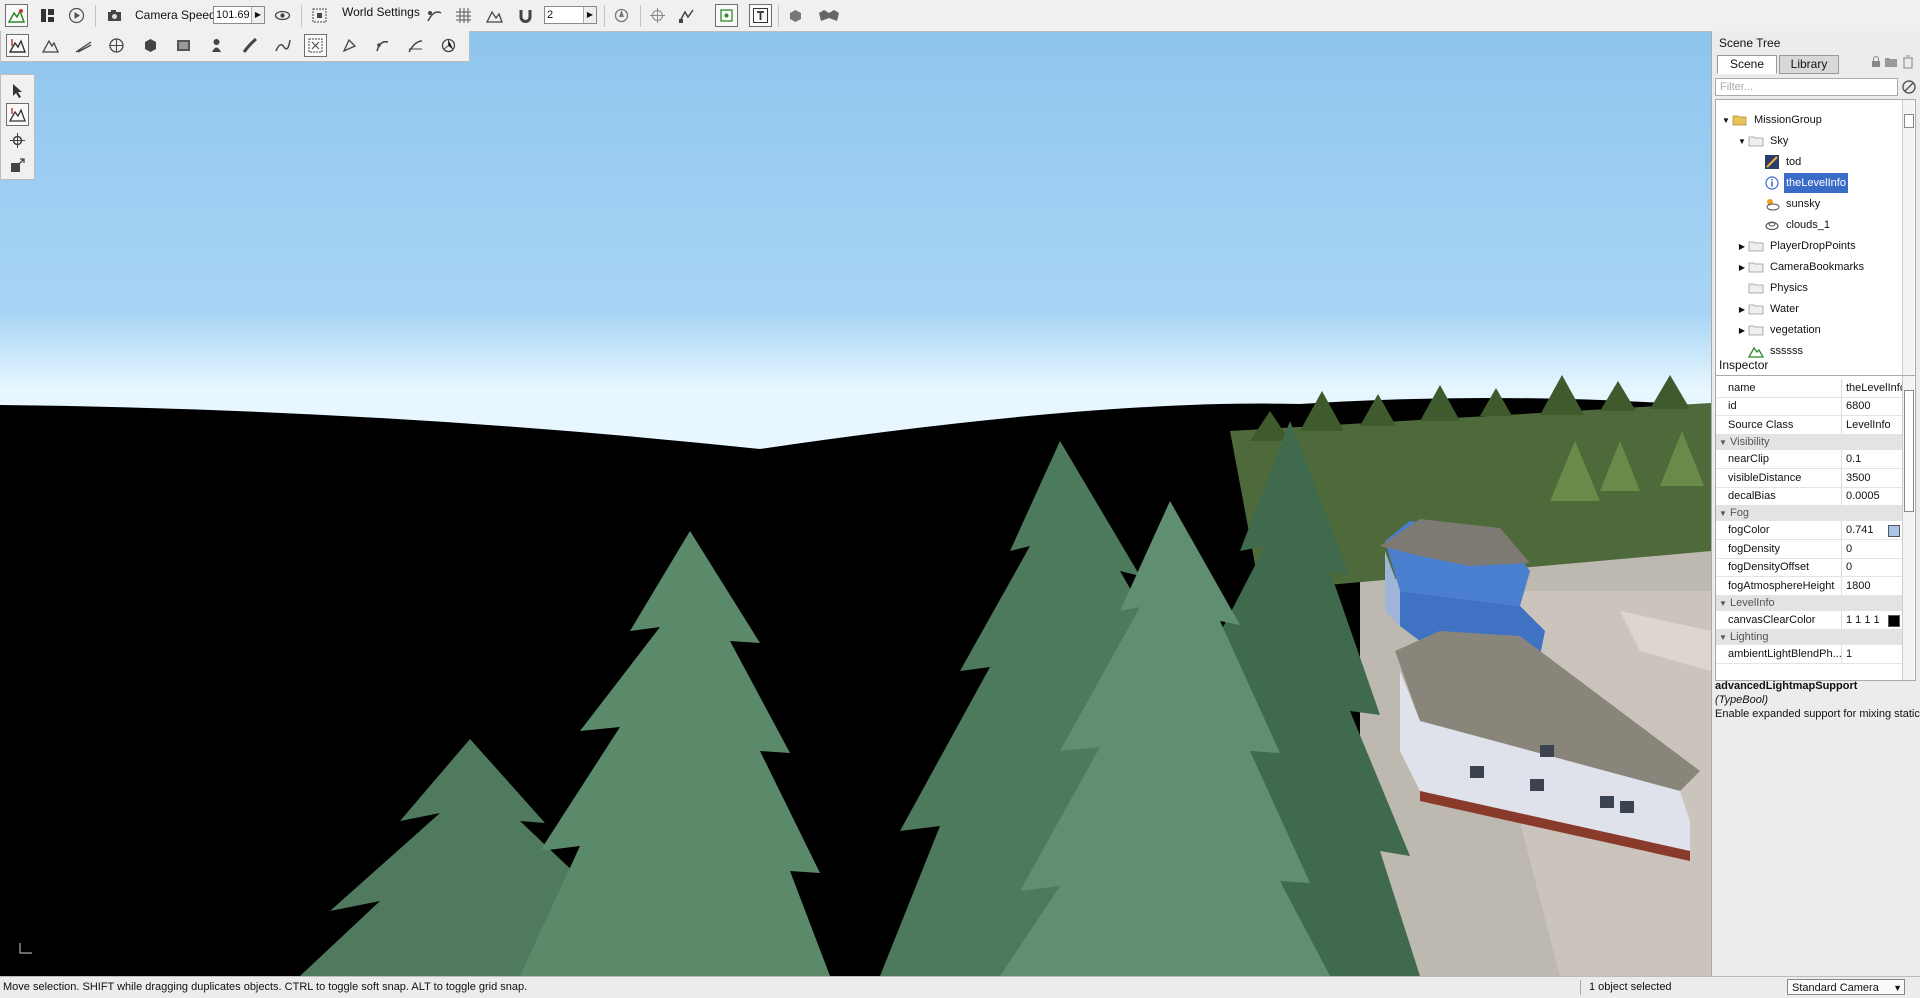 The height and width of the screenshot is (998, 1920). I want to click on select-arrow-icon, so click(17, 90).